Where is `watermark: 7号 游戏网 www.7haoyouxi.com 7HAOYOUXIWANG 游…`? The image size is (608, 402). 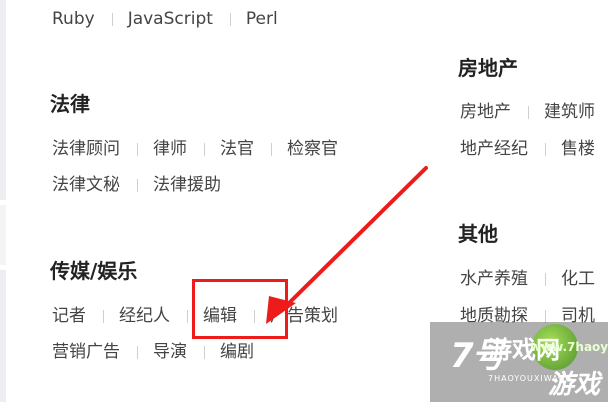 watermark: 7号 游戏网 www.7haoyouxi.com 7HAOYOUXIWANG 游… is located at coordinates (519, 362).